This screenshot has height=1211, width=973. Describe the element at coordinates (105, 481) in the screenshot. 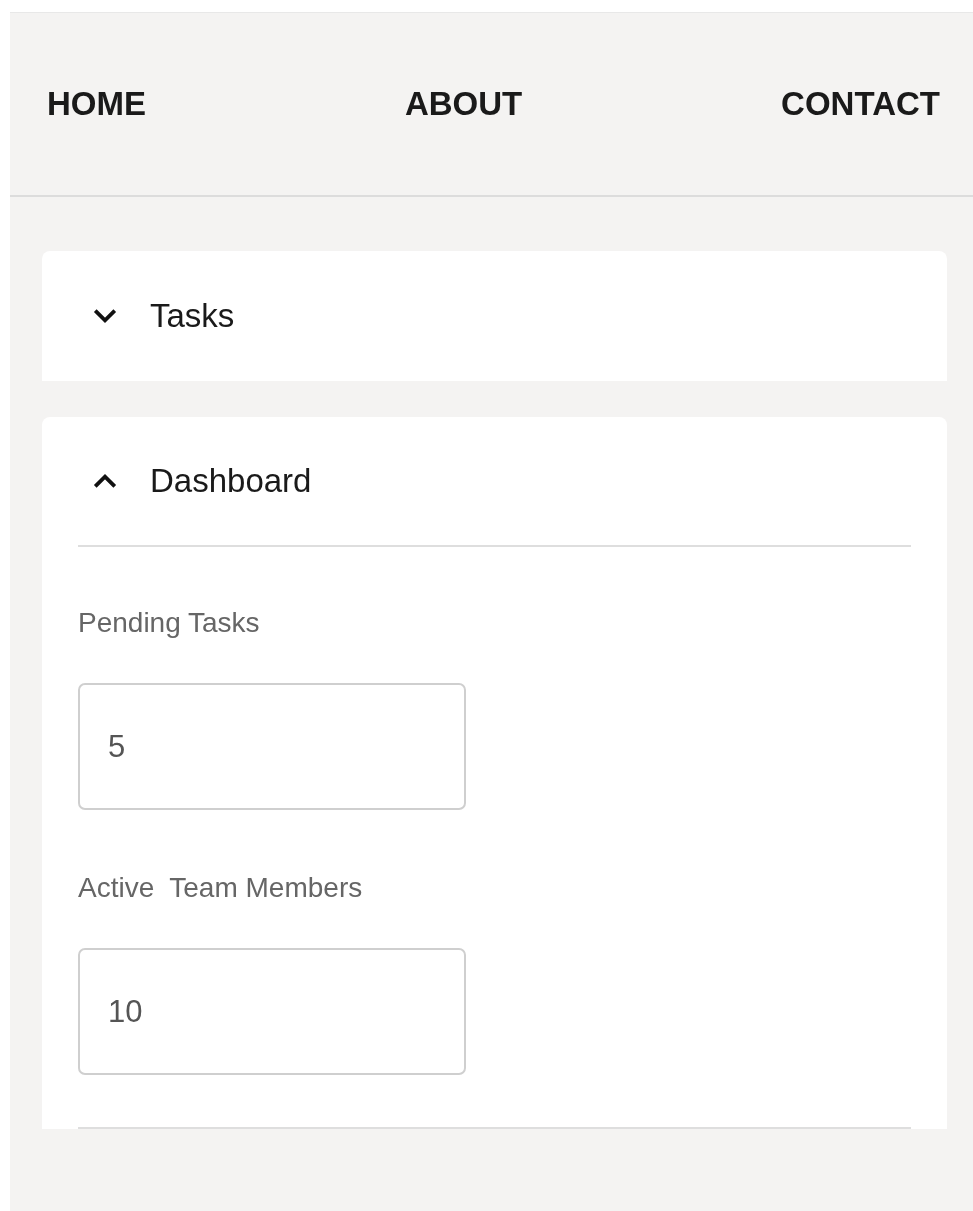

I see `chevron-up-icon` at that location.